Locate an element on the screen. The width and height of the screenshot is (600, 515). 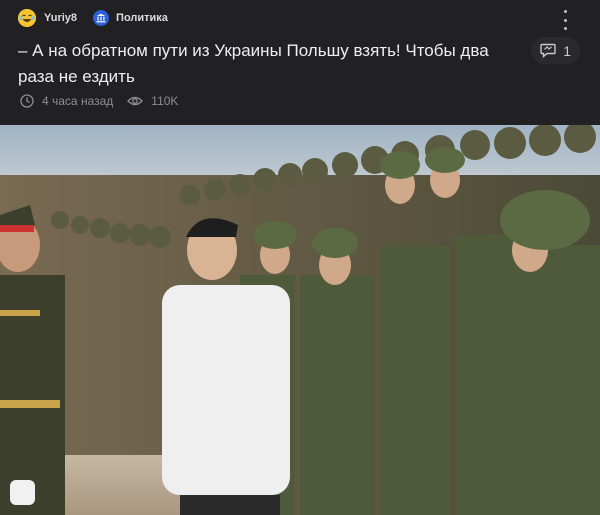
laughing-emoji-icon is located at coordinates (27, 18).